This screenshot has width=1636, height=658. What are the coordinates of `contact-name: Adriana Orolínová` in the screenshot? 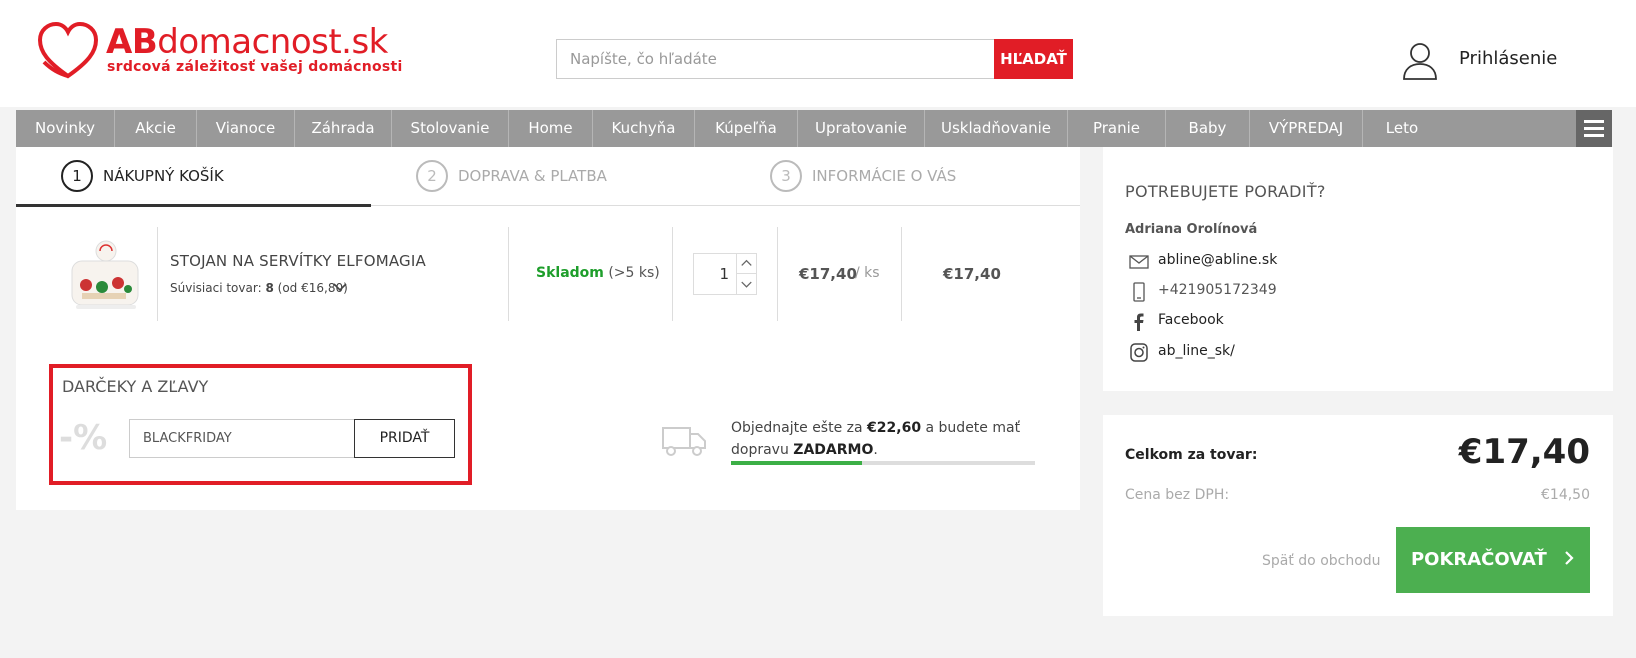 It's located at (1191, 229).